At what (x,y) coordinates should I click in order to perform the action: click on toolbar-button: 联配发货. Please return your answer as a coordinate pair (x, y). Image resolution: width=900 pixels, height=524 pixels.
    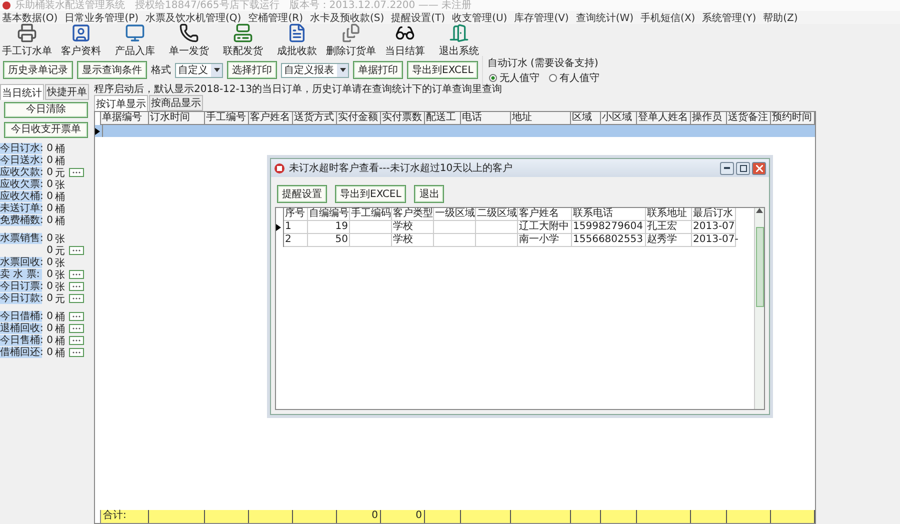
    Looking at the image, I should click on (243, 40).